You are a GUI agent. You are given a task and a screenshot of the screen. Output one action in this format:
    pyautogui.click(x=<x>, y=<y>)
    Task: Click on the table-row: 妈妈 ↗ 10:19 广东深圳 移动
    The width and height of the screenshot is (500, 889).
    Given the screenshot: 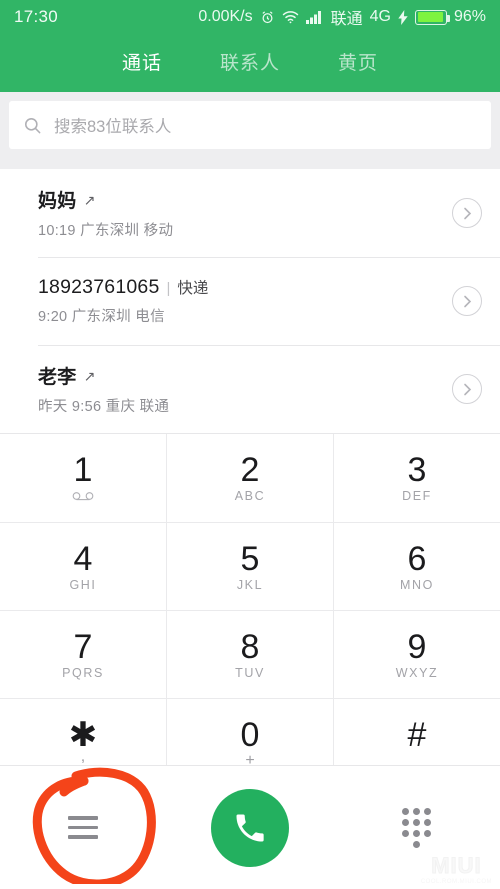 What is the action you would take?
    pyautogui.click(x=250, y=213)
    